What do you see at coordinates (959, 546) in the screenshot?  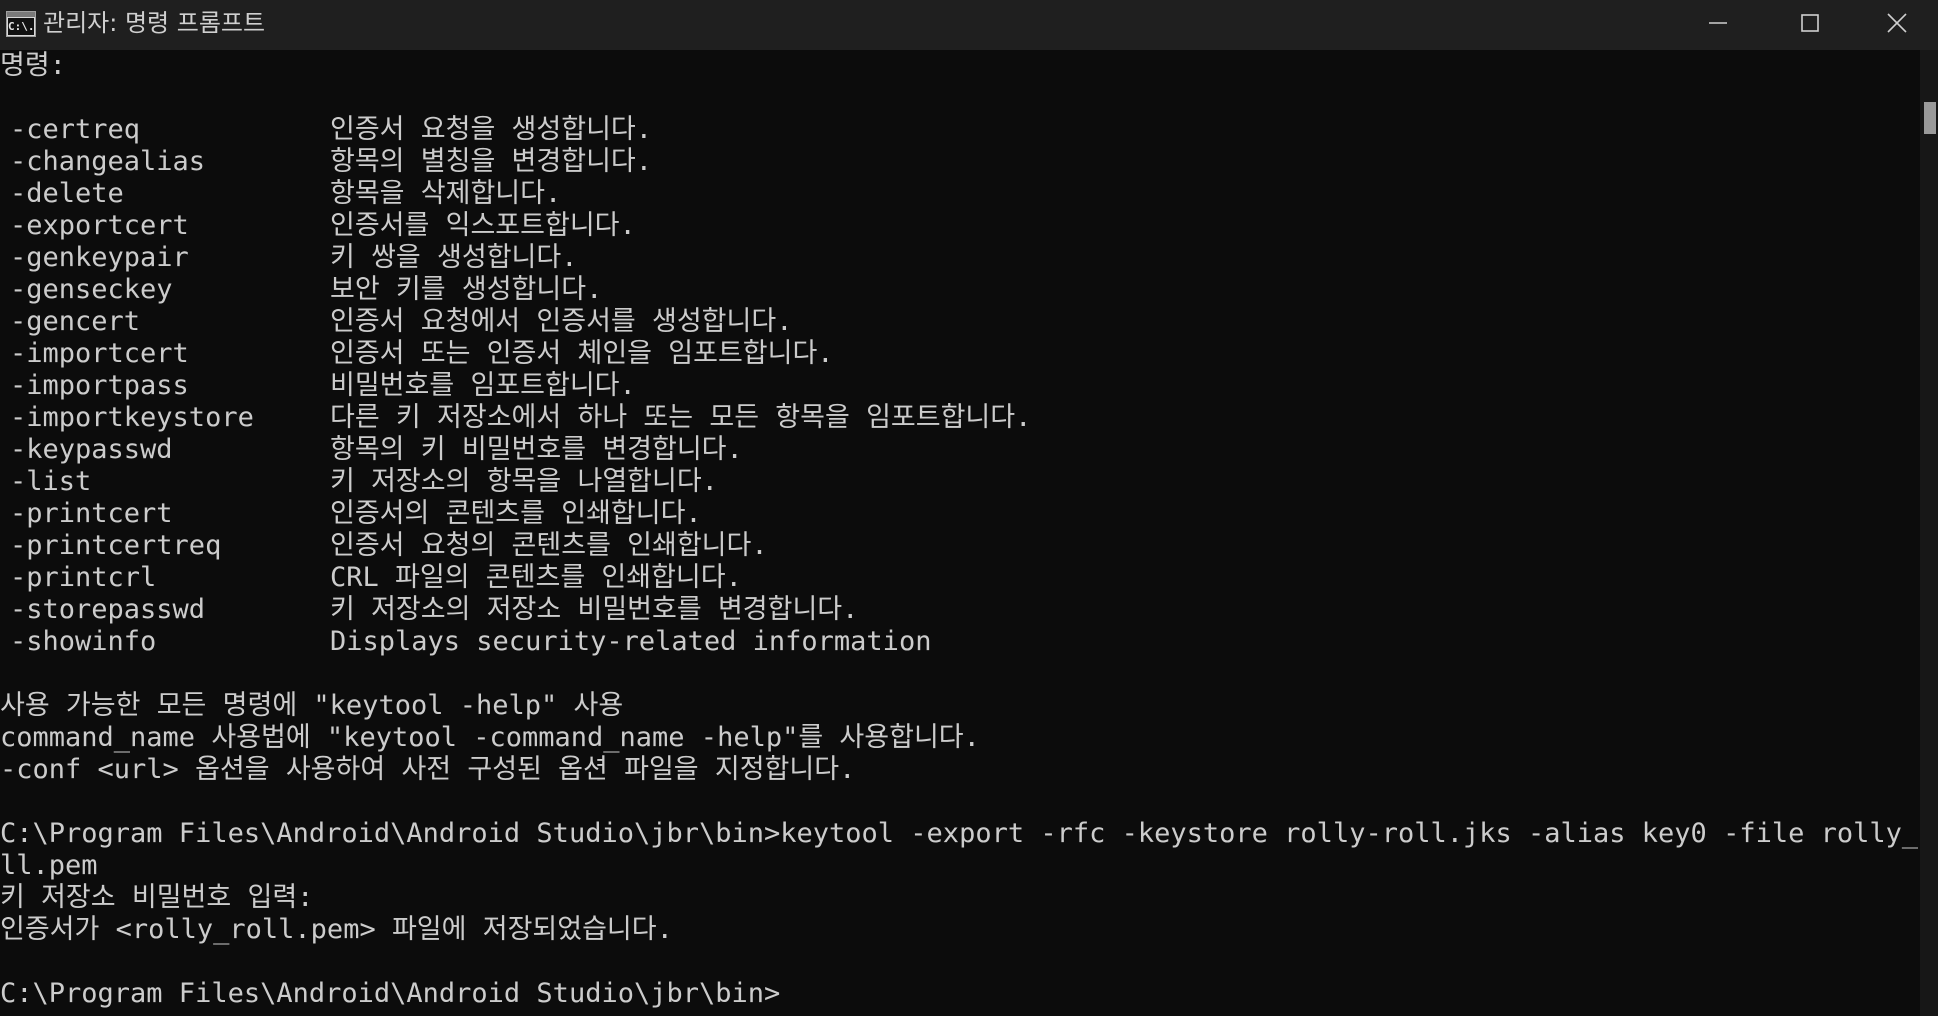 I see `command-row: -printcertreq 인증서 요청의 콘텐츠를 인쇄합니다.` at bounding box center [959, 546].